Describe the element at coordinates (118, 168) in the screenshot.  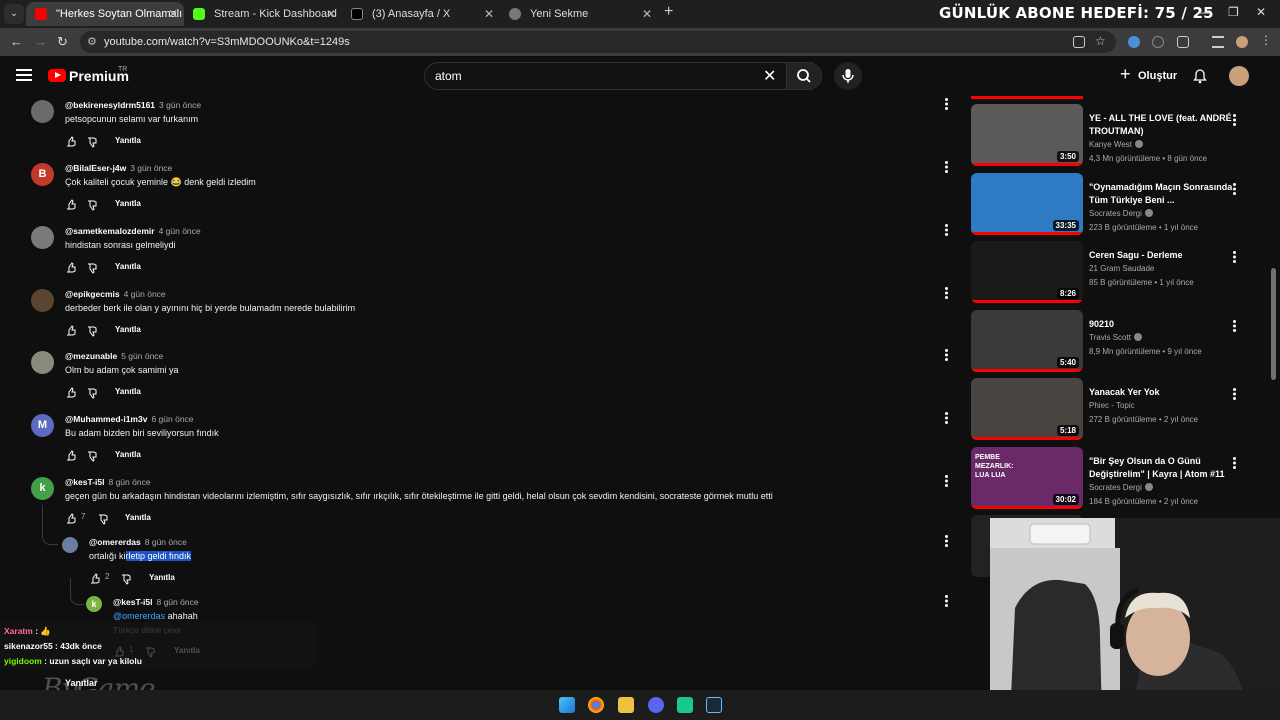
I see `comment-author: @BilalEser-j4w 3 gün önce` at that location.